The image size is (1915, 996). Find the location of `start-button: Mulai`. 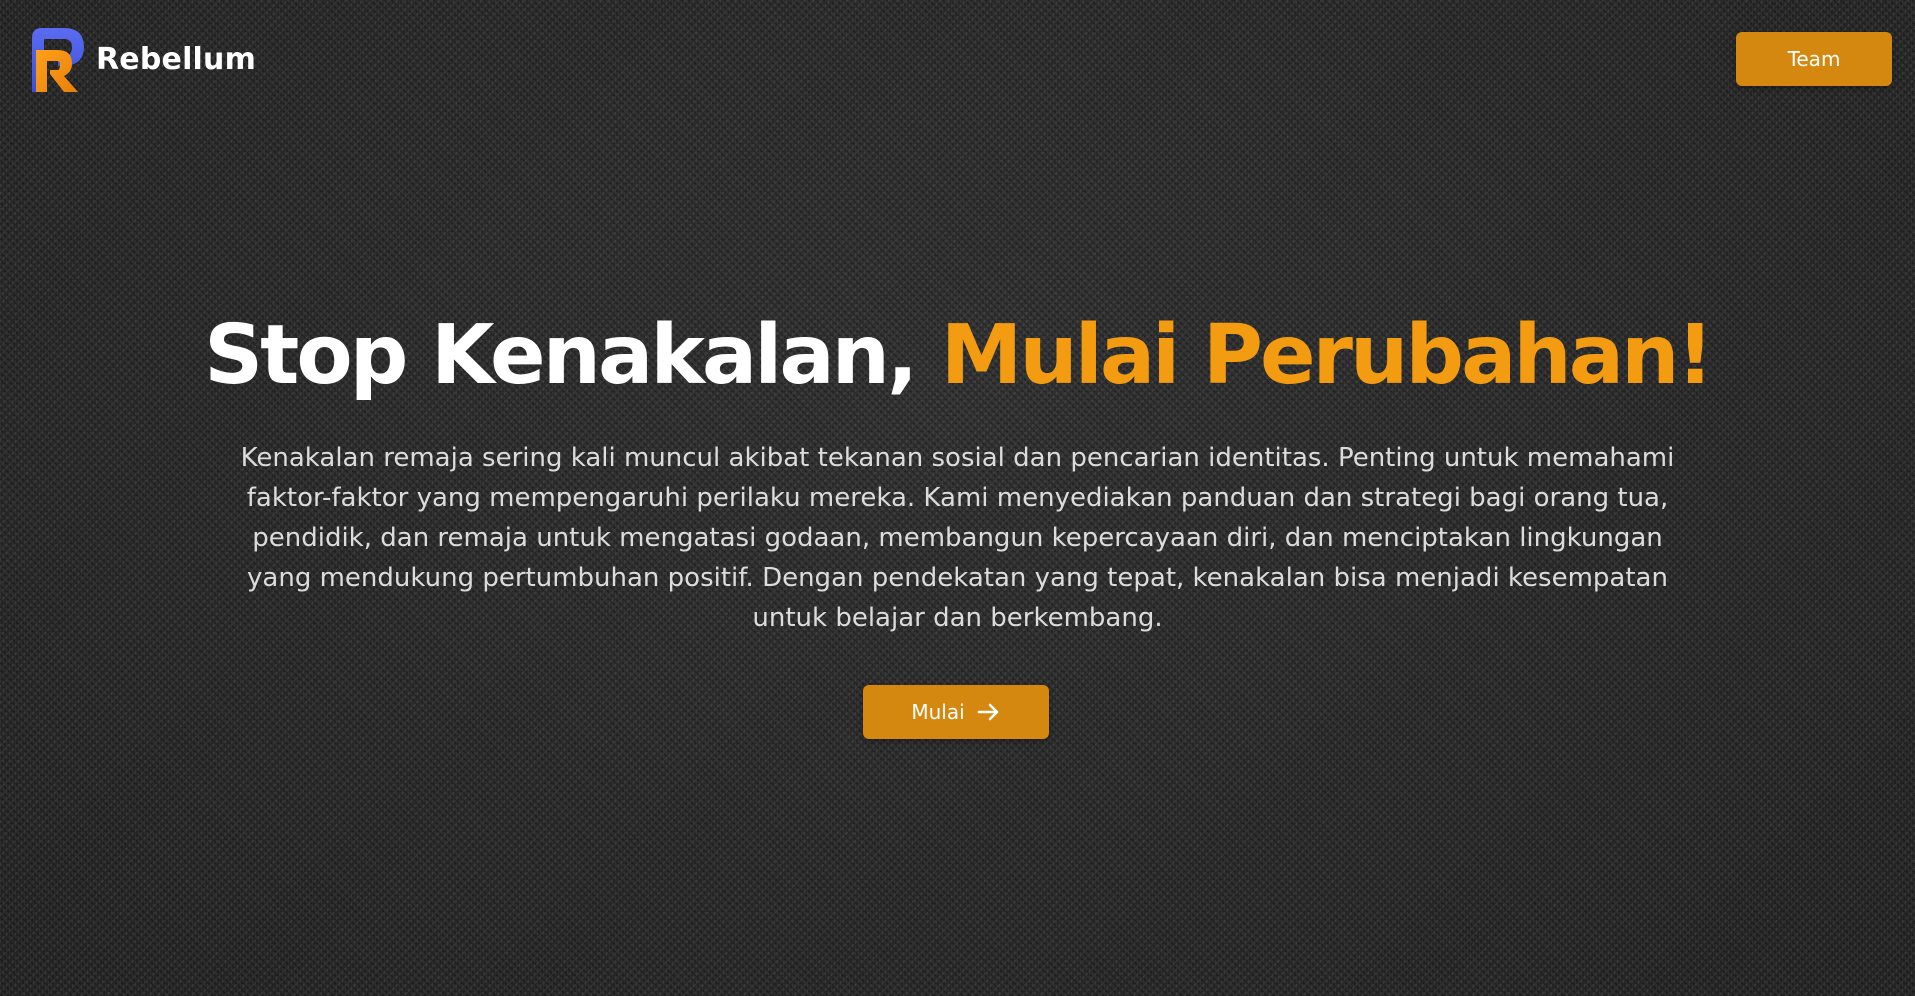

start-button: Mulai is located at coordinates (956, 712).